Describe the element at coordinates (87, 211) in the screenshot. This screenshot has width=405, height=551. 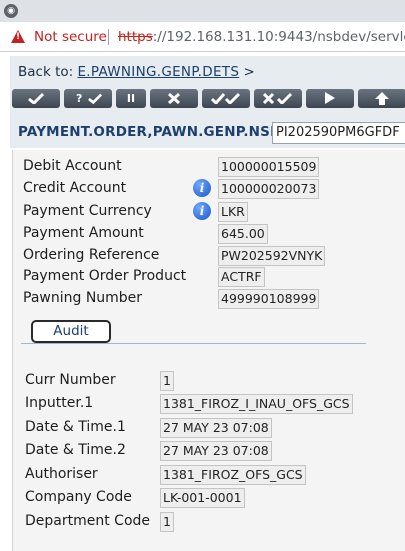
I see `field-label-payment-currency: Payment Currency` at that location.